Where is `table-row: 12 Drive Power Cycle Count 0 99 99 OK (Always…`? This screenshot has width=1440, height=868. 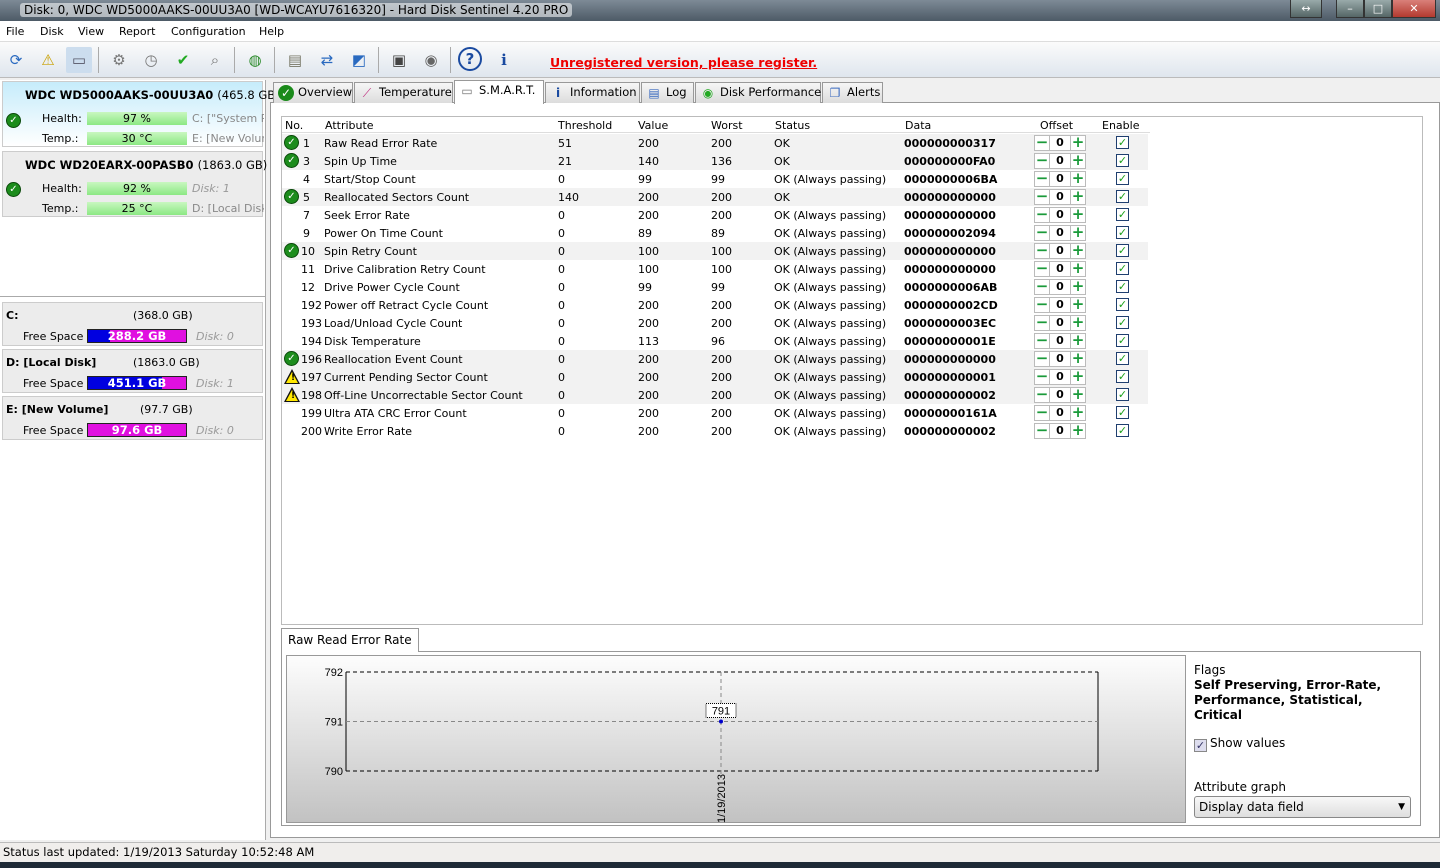
table-row: 12 Drive Power Cycle Count 0 99 99 OK (Always… is located at coordinates (715, 287).